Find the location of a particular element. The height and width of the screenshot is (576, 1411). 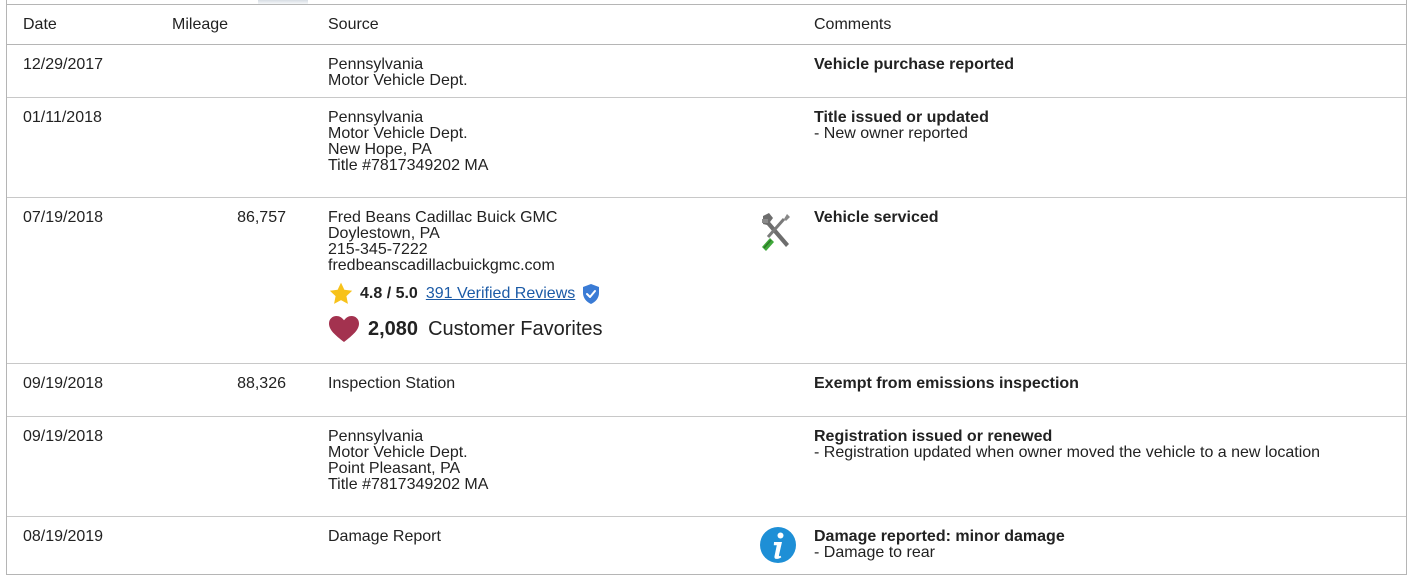

source-line: New Hope, PA is located at coordinates (380, 149).